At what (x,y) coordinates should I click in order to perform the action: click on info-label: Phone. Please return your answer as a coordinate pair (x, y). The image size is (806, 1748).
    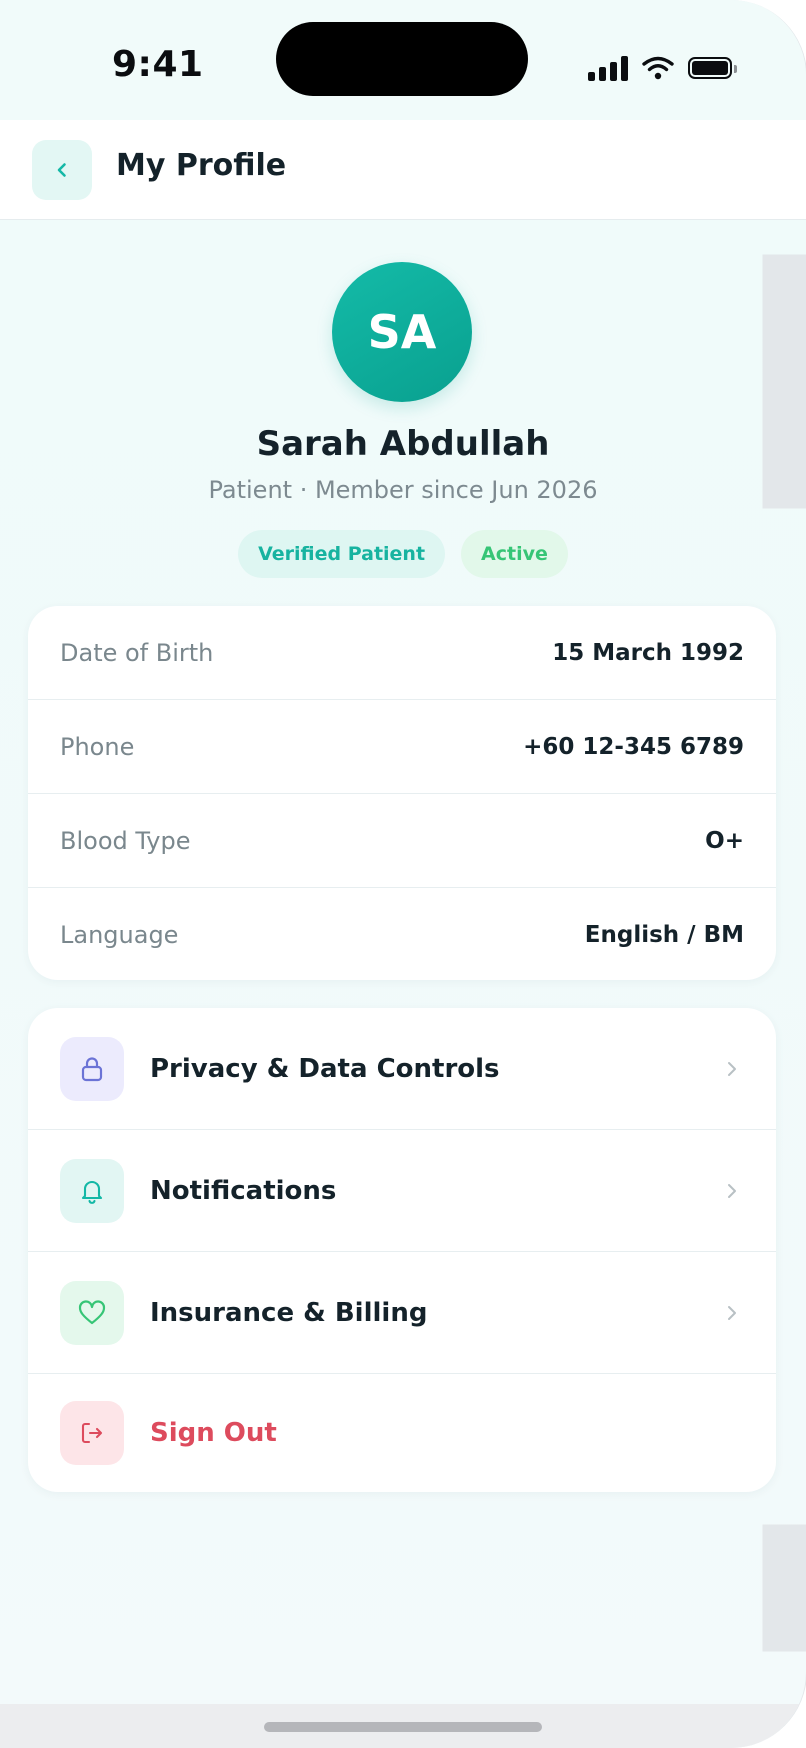
    Looking at the image, I should click on (97, 746).